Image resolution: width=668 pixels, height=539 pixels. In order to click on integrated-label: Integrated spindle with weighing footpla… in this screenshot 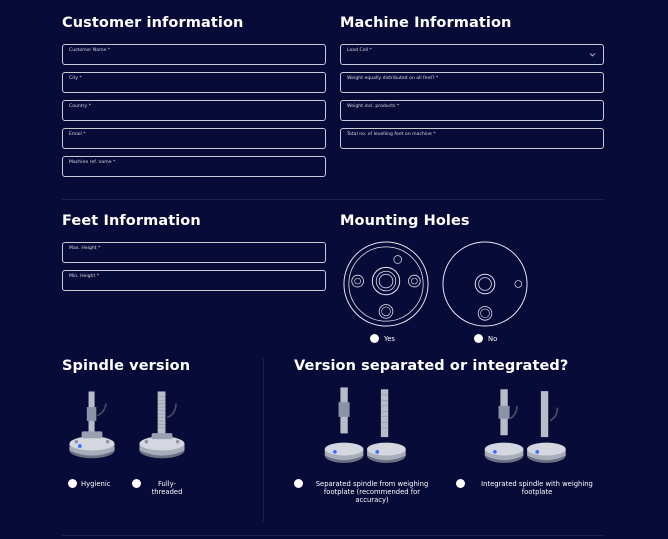, I will do `click(537, 488)`.